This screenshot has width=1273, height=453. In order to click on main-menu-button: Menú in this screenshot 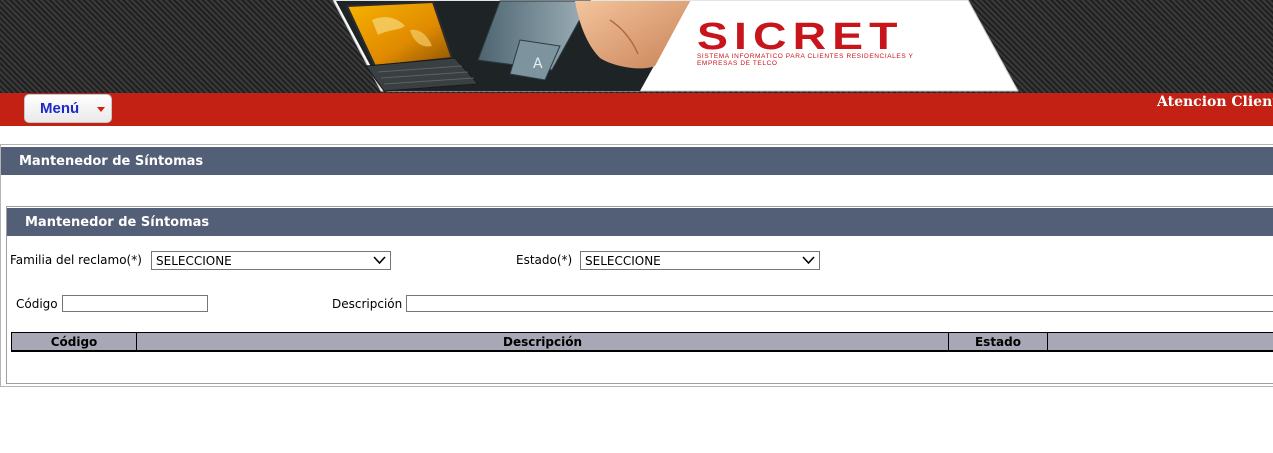, I will do `click(68, 108)`.